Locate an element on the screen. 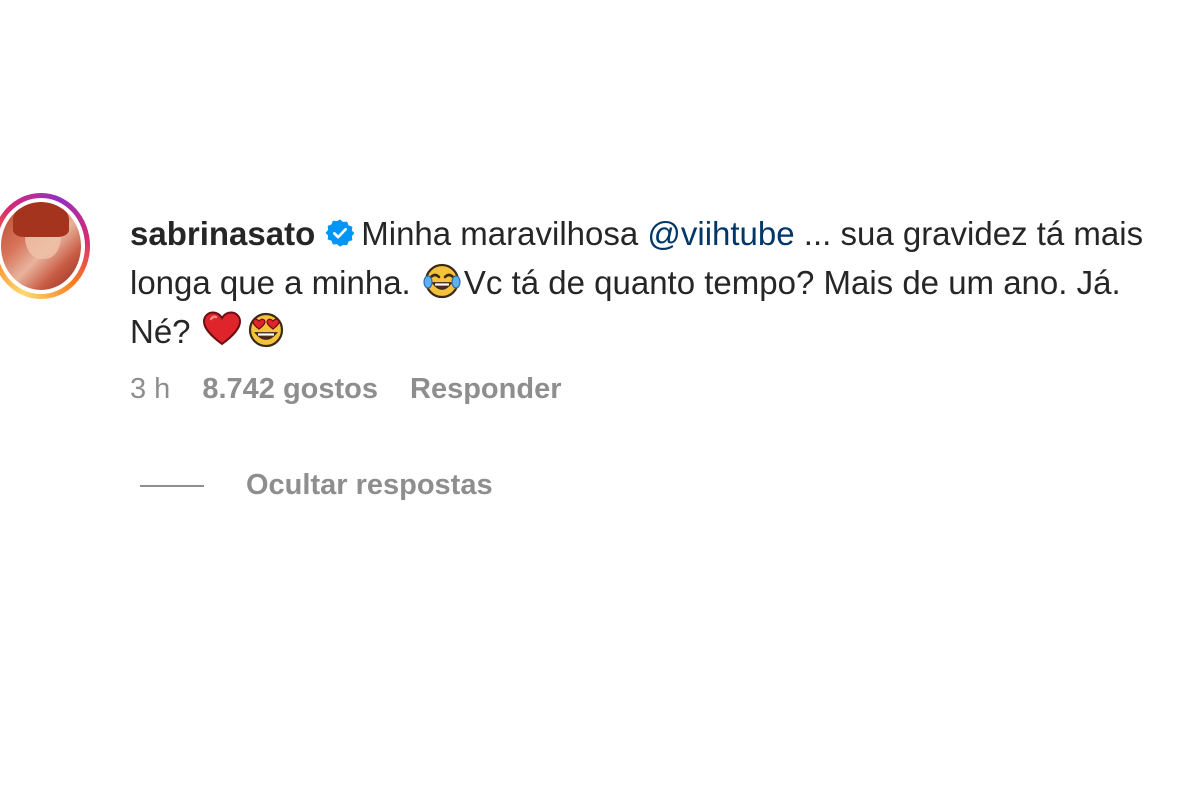 The image size is (1200, 800). hide-replies-button: Ocultar respostas is located at coordinates (316, 485).